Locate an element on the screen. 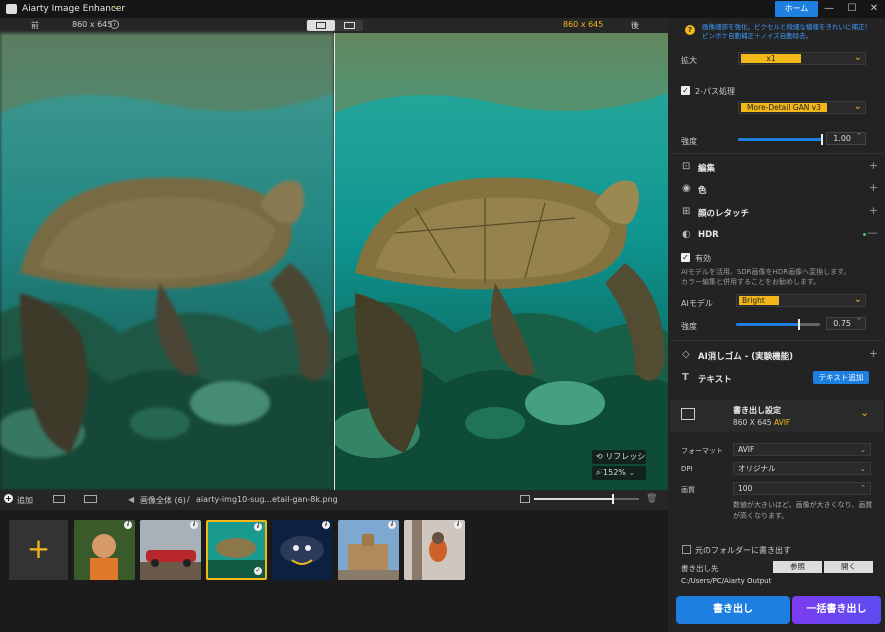 This screenshot has width=885, height=632. export-button: 書き出し is located at coordinates (733, 610).